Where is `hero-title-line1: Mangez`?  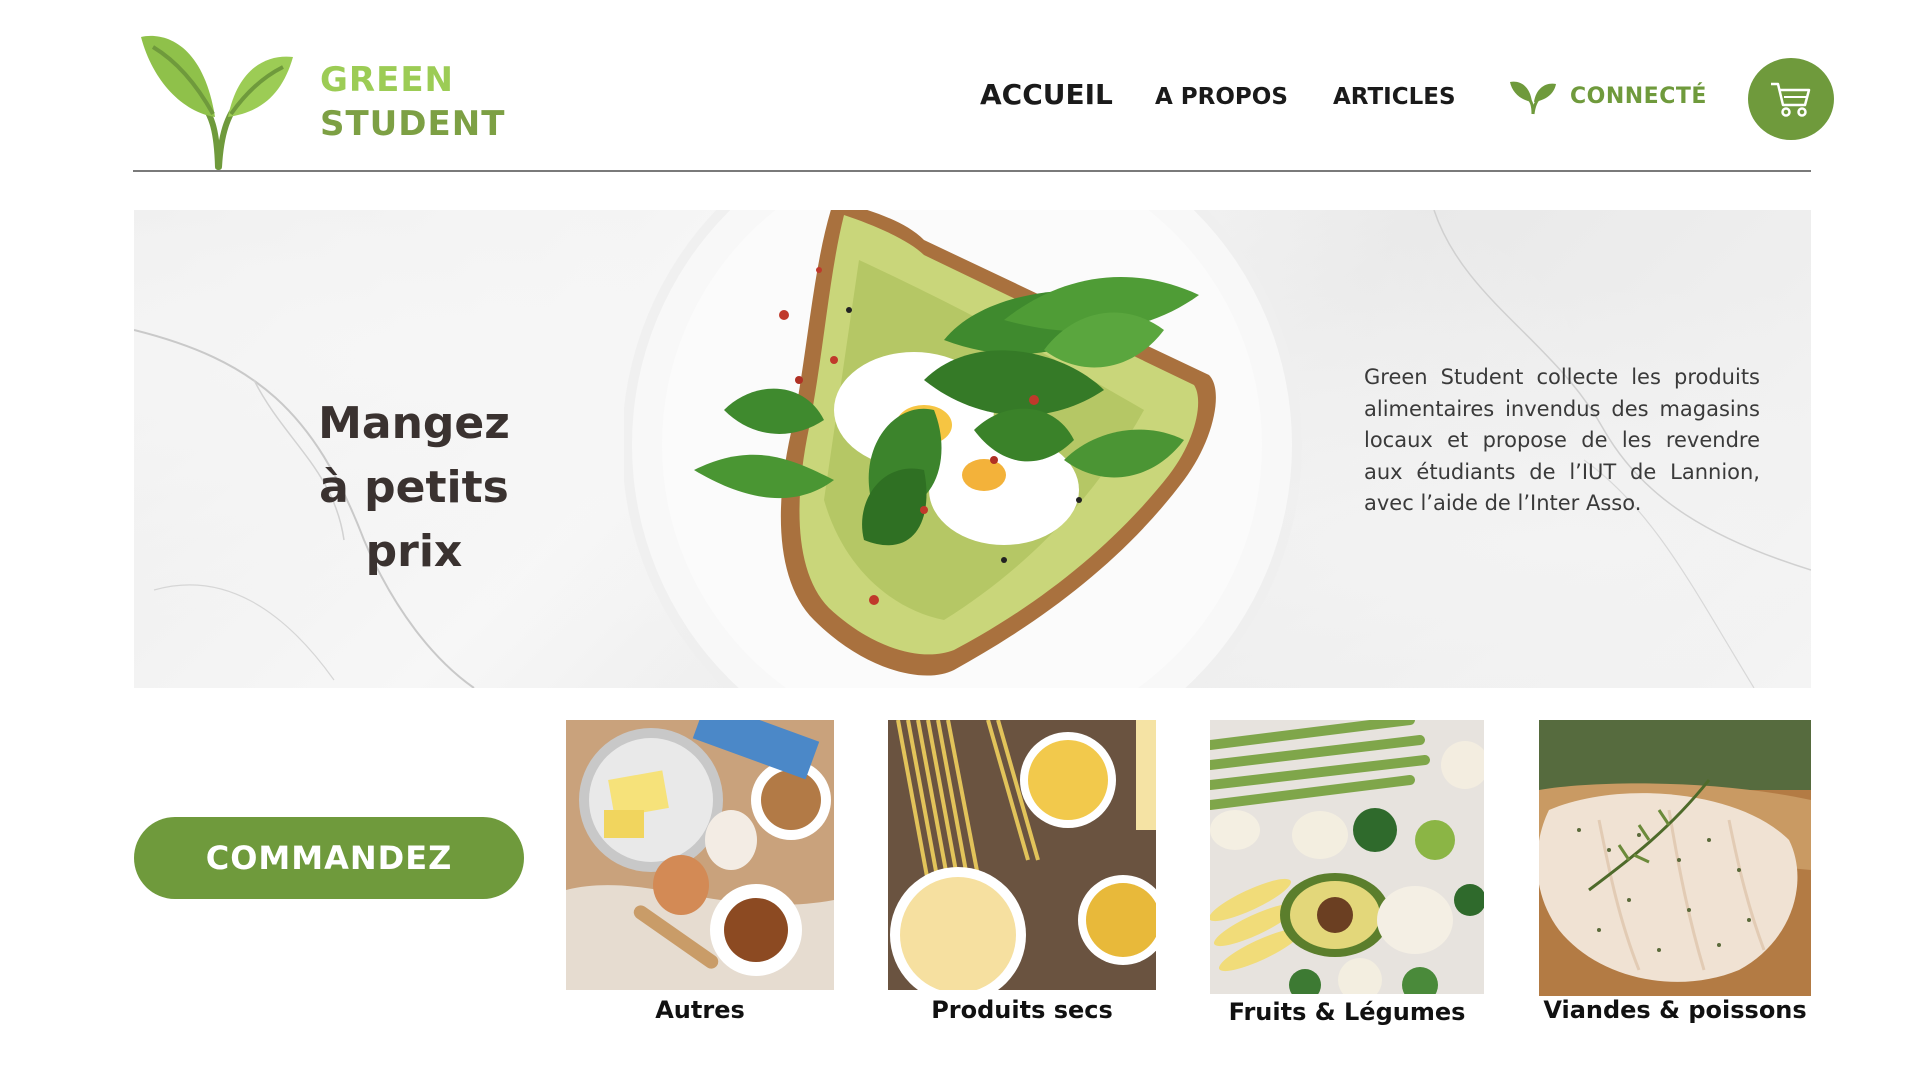
hero-title-line1: Mangez is located at coordinates (414, 423).